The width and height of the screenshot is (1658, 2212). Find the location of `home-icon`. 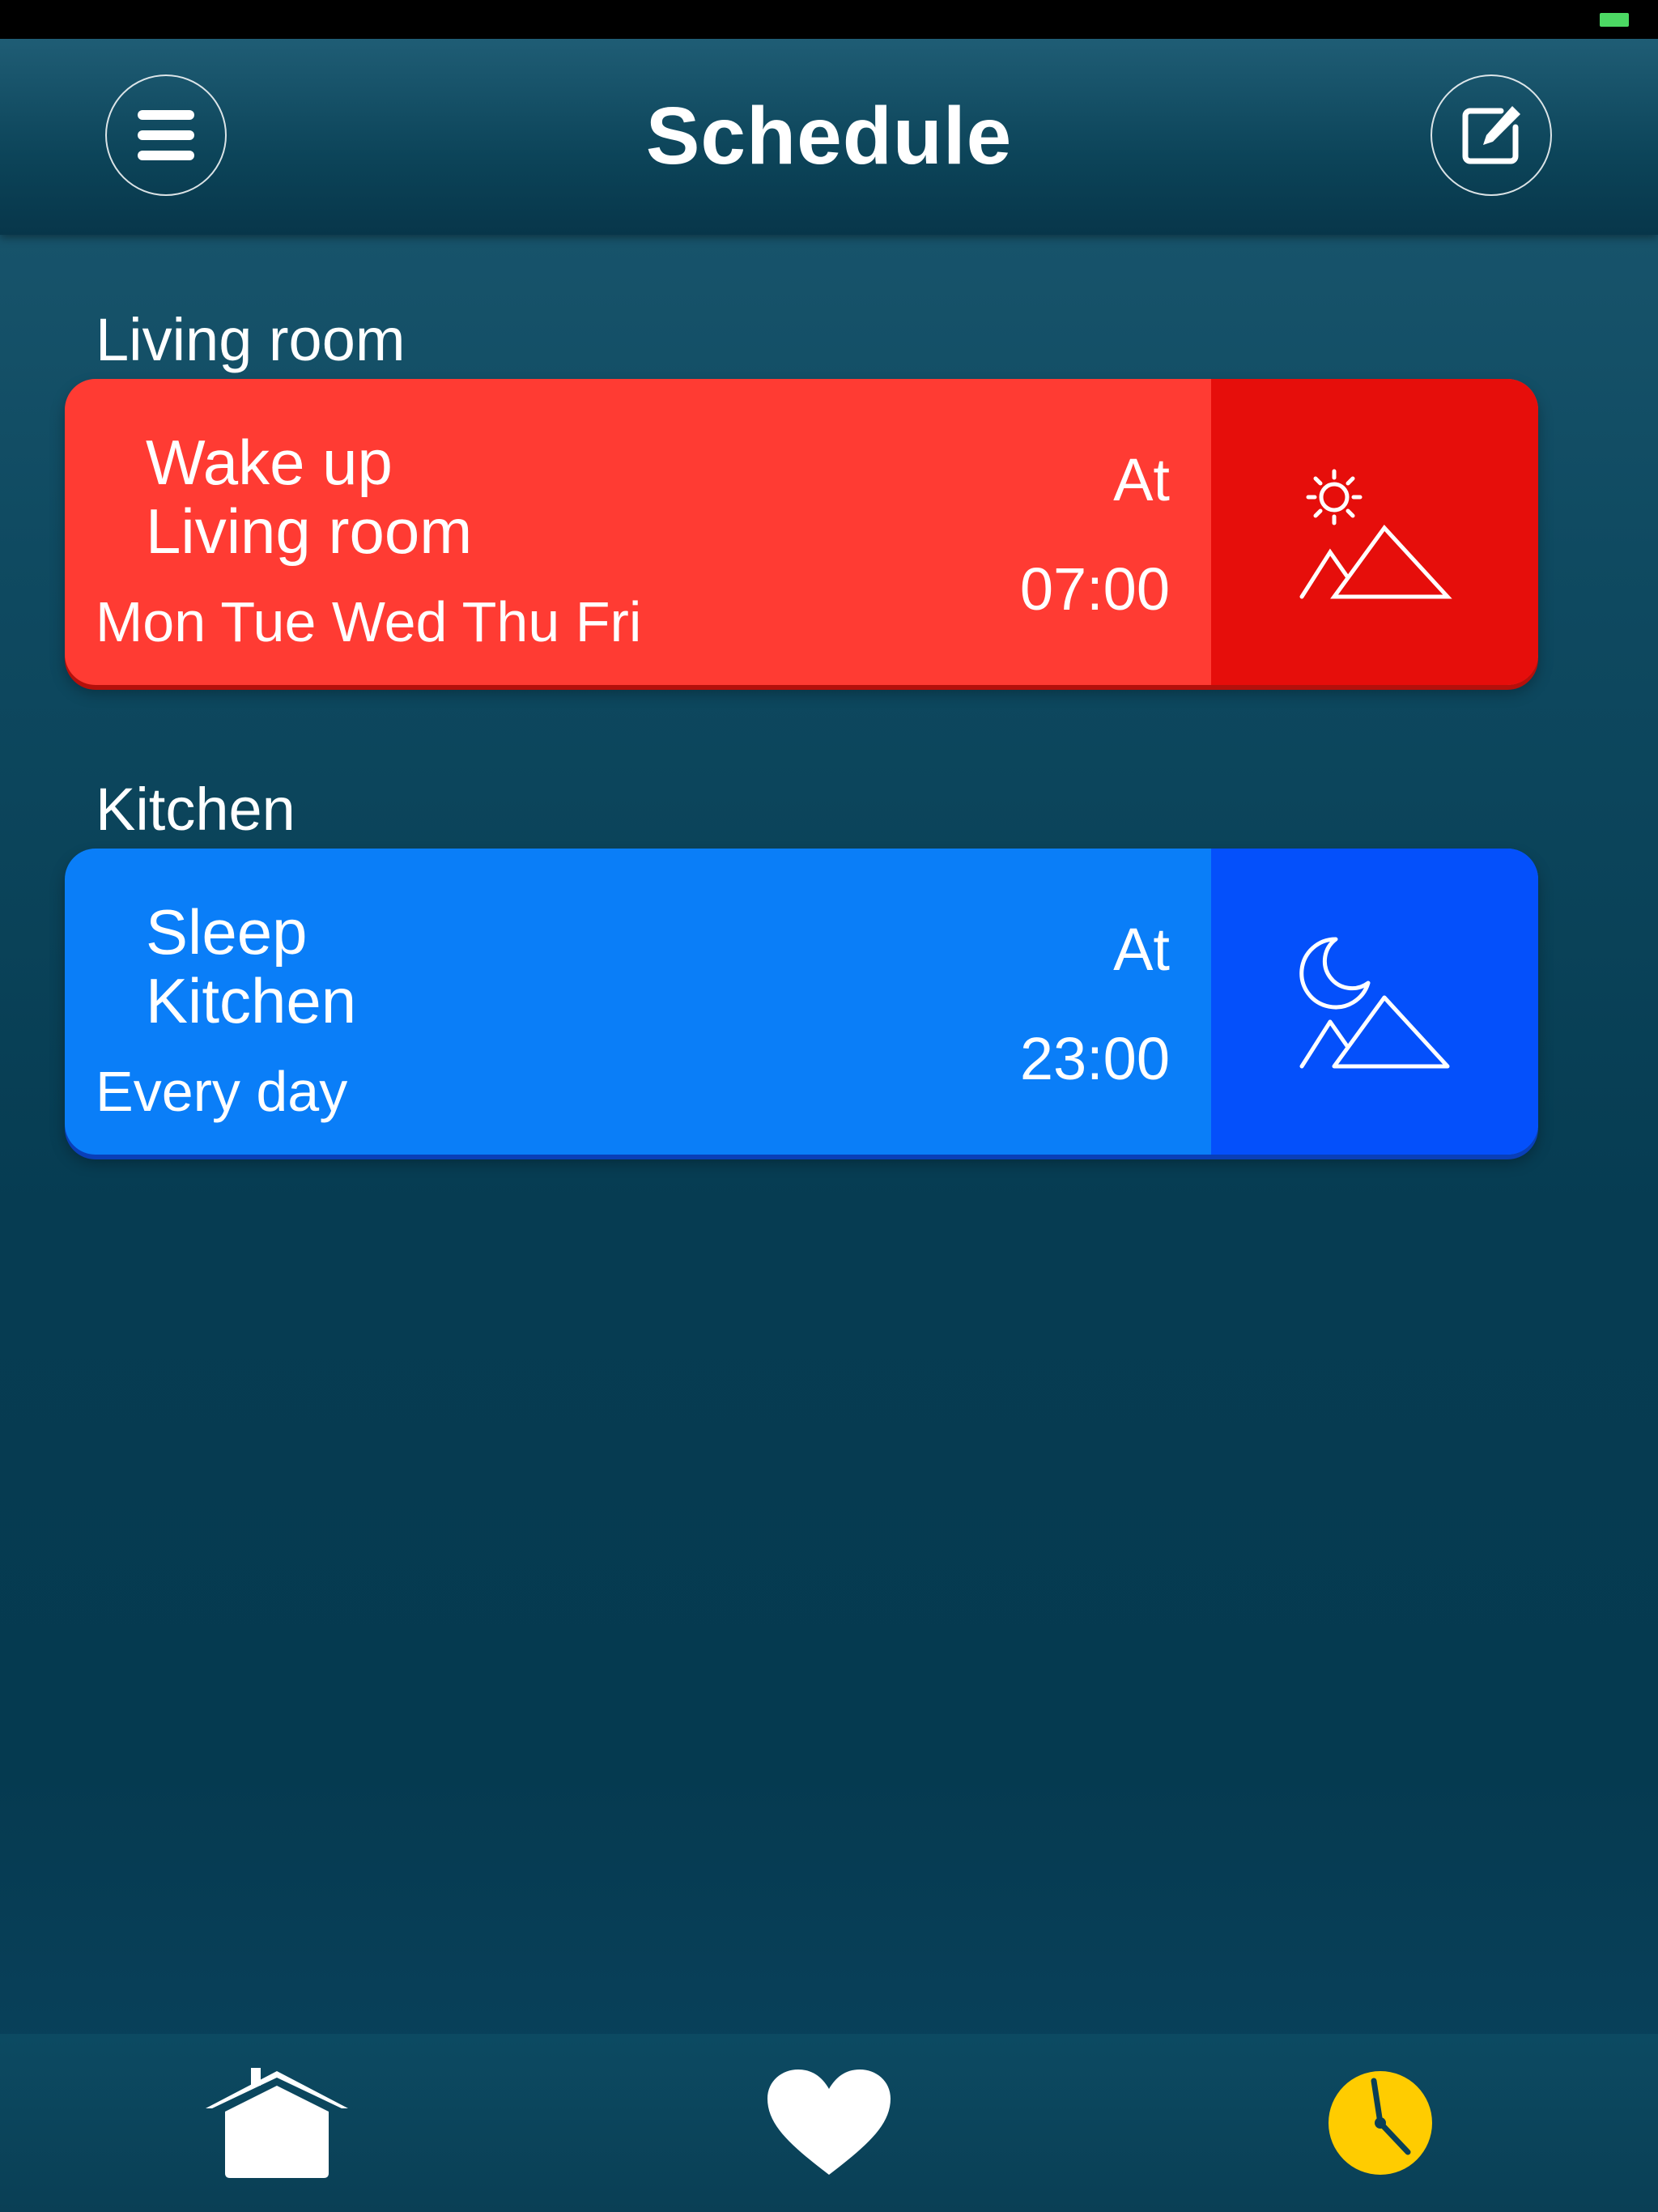

home-icon is located at coordinates (277, 2123).